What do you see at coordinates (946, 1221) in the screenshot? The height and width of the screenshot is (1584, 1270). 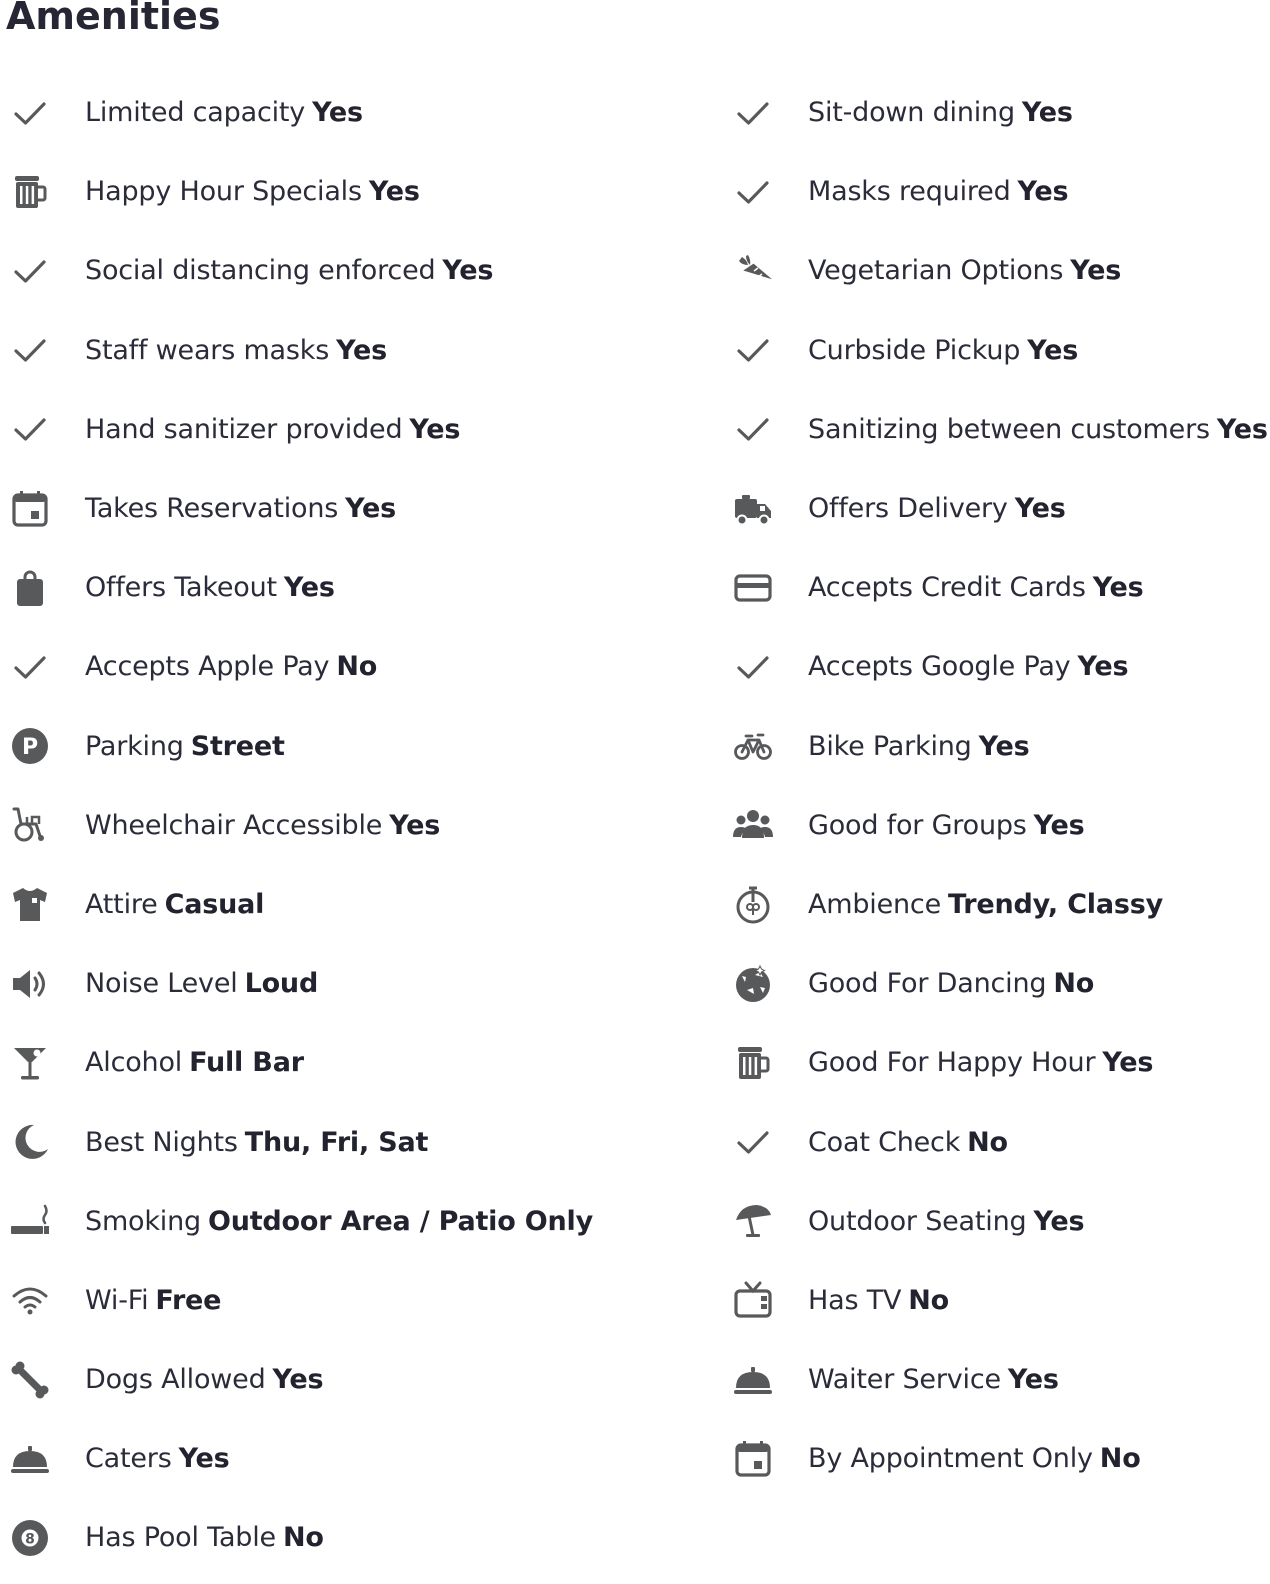 I see `amenity-text: Outdoor Seating Yes` at bounding box center [946, 1221].